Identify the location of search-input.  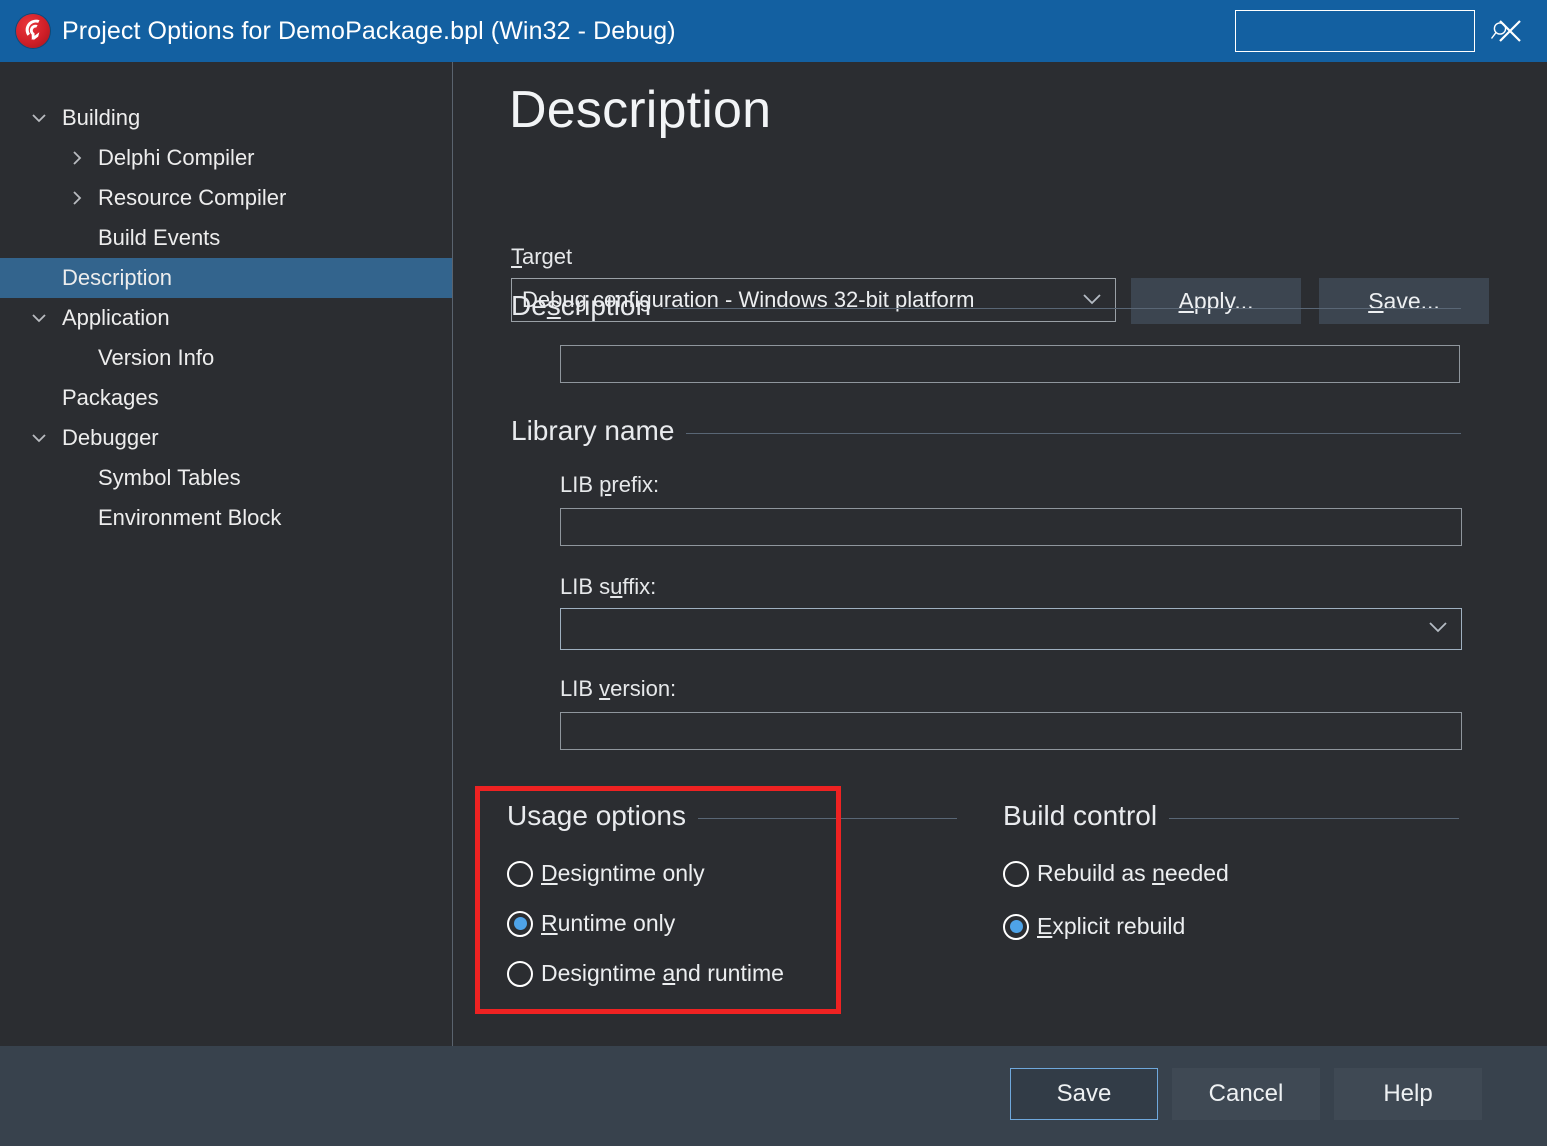
(1360, 31).